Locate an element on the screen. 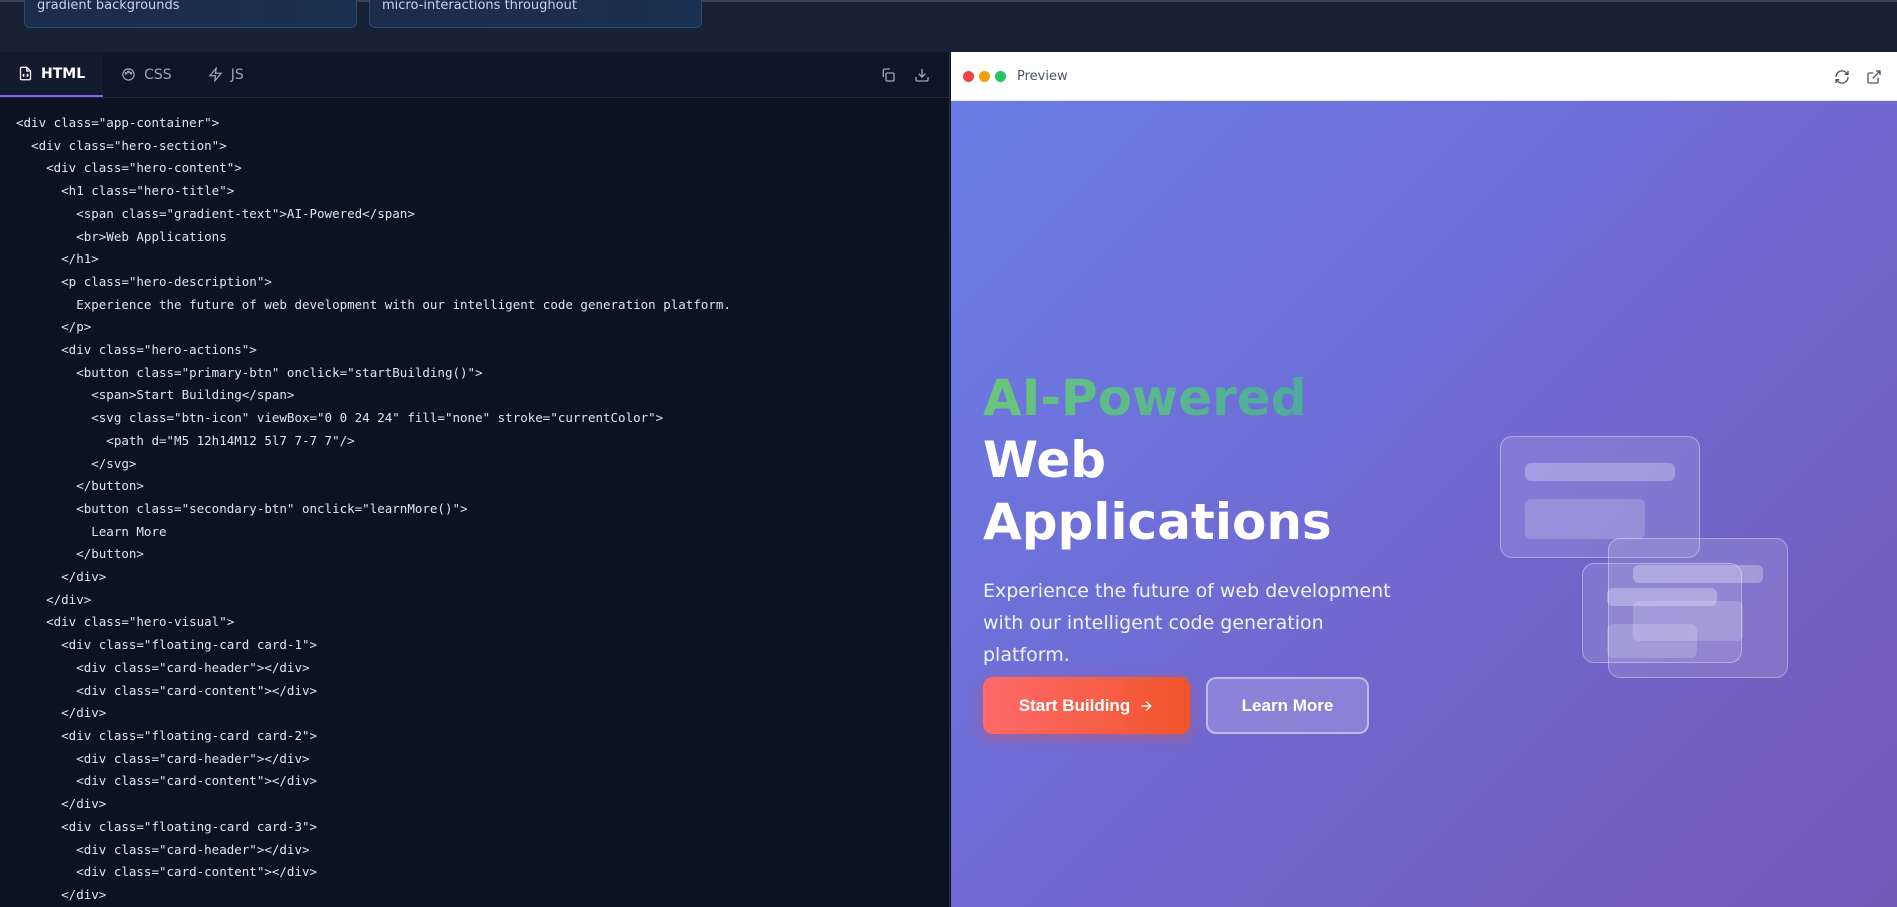 The image size is (1897, 907). tab-css: CSS is located at coordinates (146, 74).